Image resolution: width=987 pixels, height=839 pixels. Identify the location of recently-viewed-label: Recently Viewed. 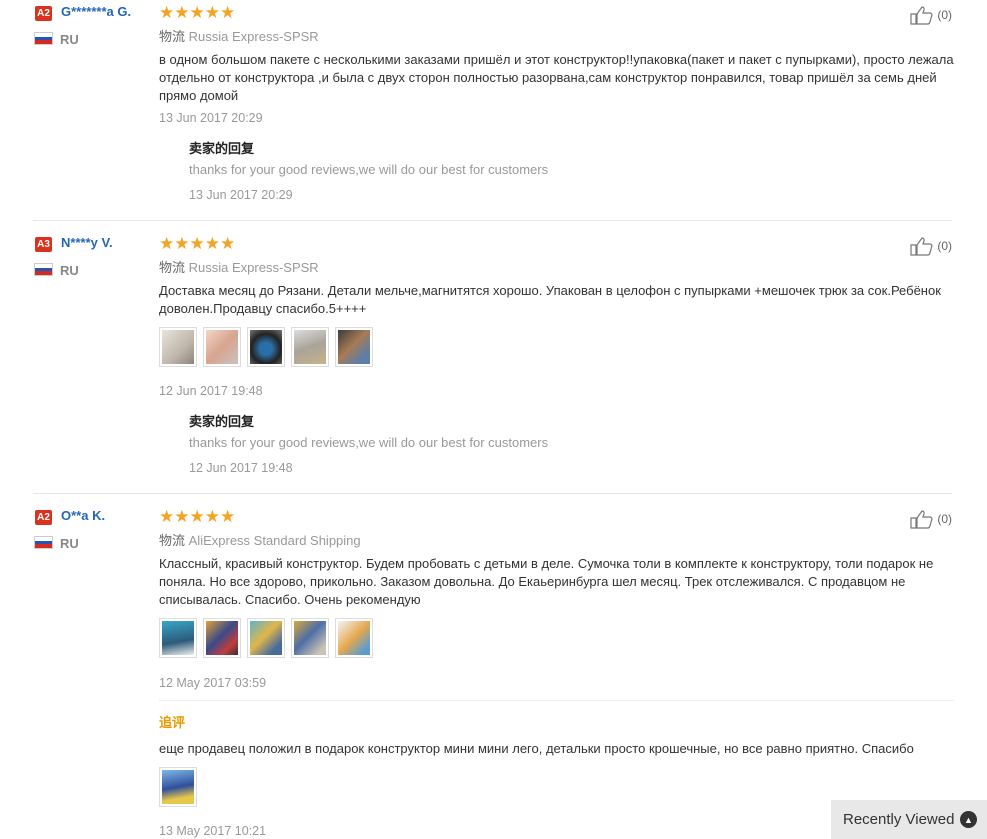
(899, 819).